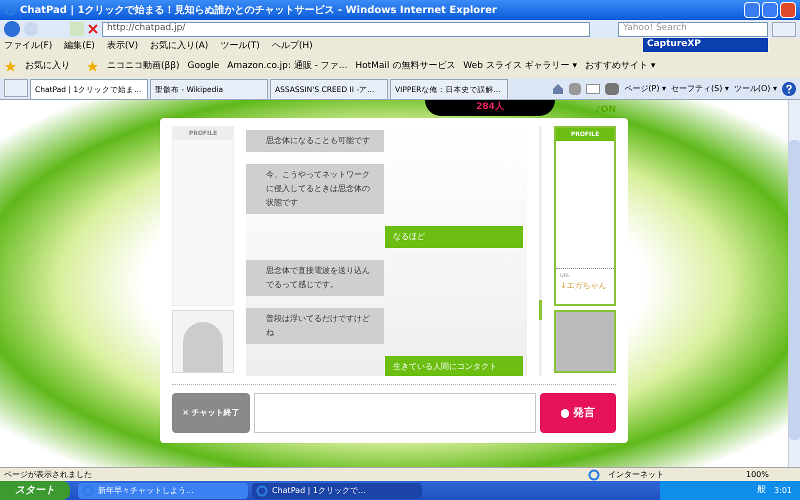 The image size is (800, 500). I want to click on zone-text: インターネット, so click(636, 474).